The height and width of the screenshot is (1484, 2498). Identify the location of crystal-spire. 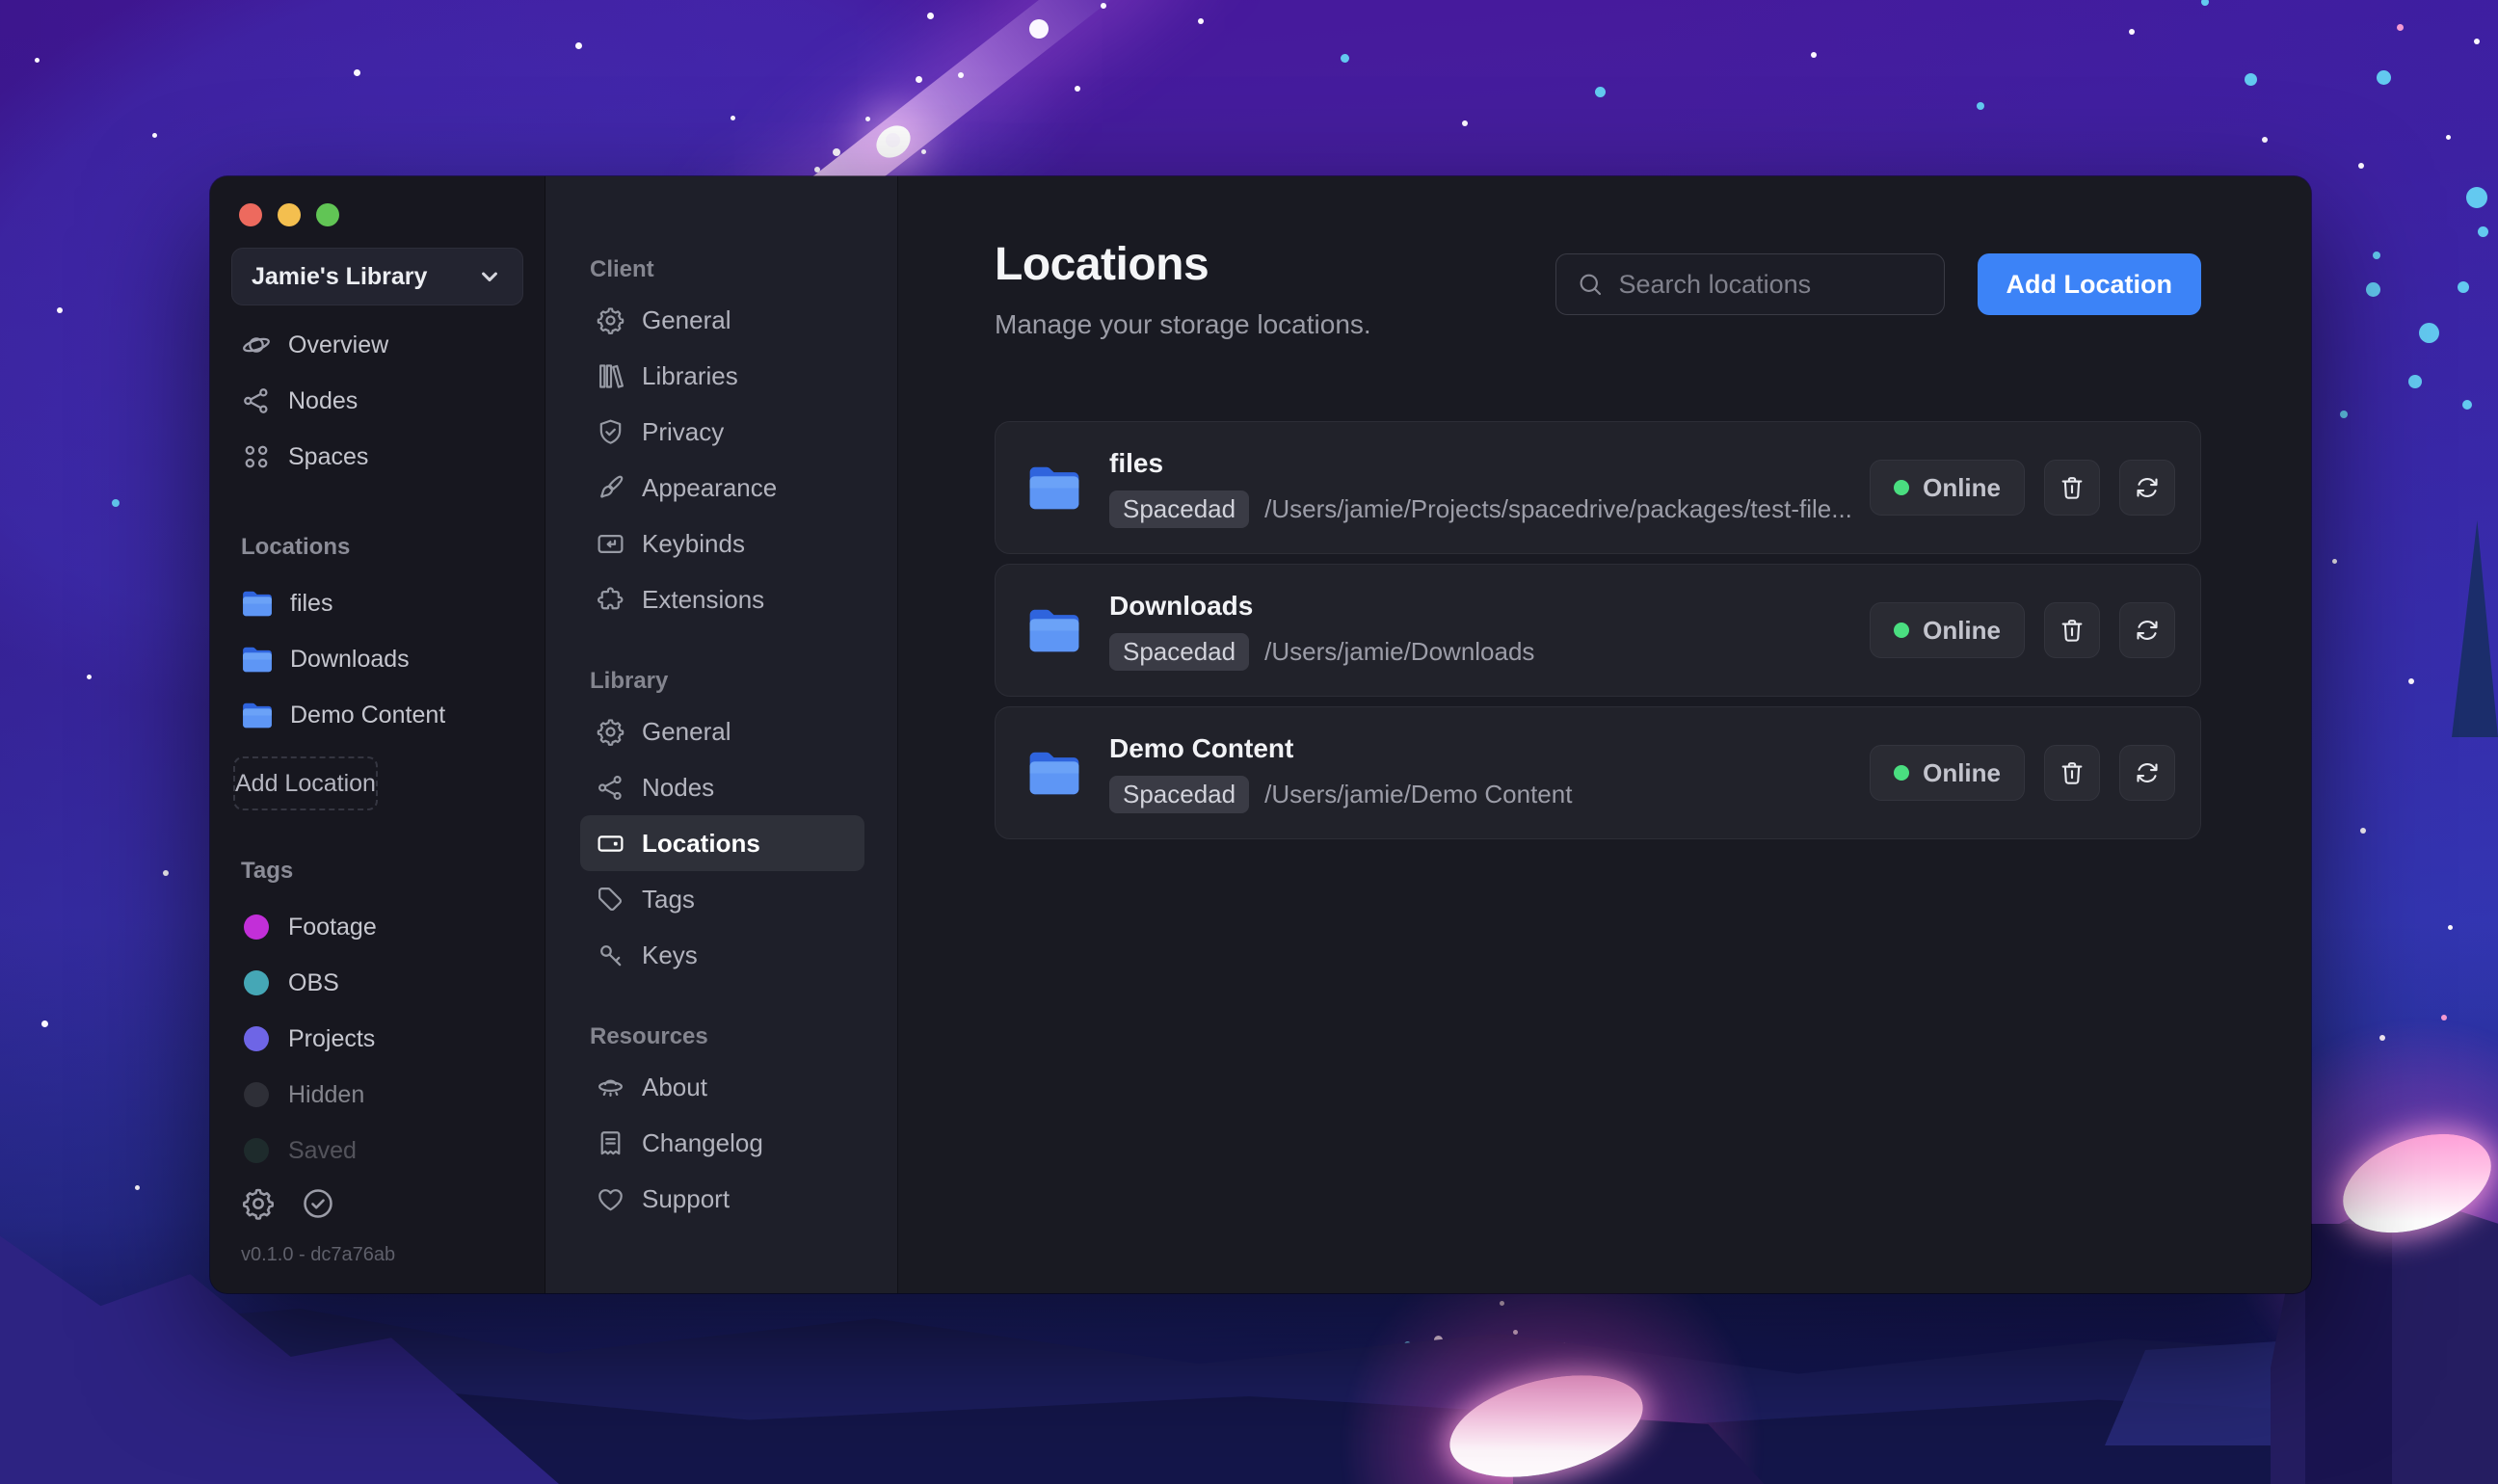
(2475, 628).